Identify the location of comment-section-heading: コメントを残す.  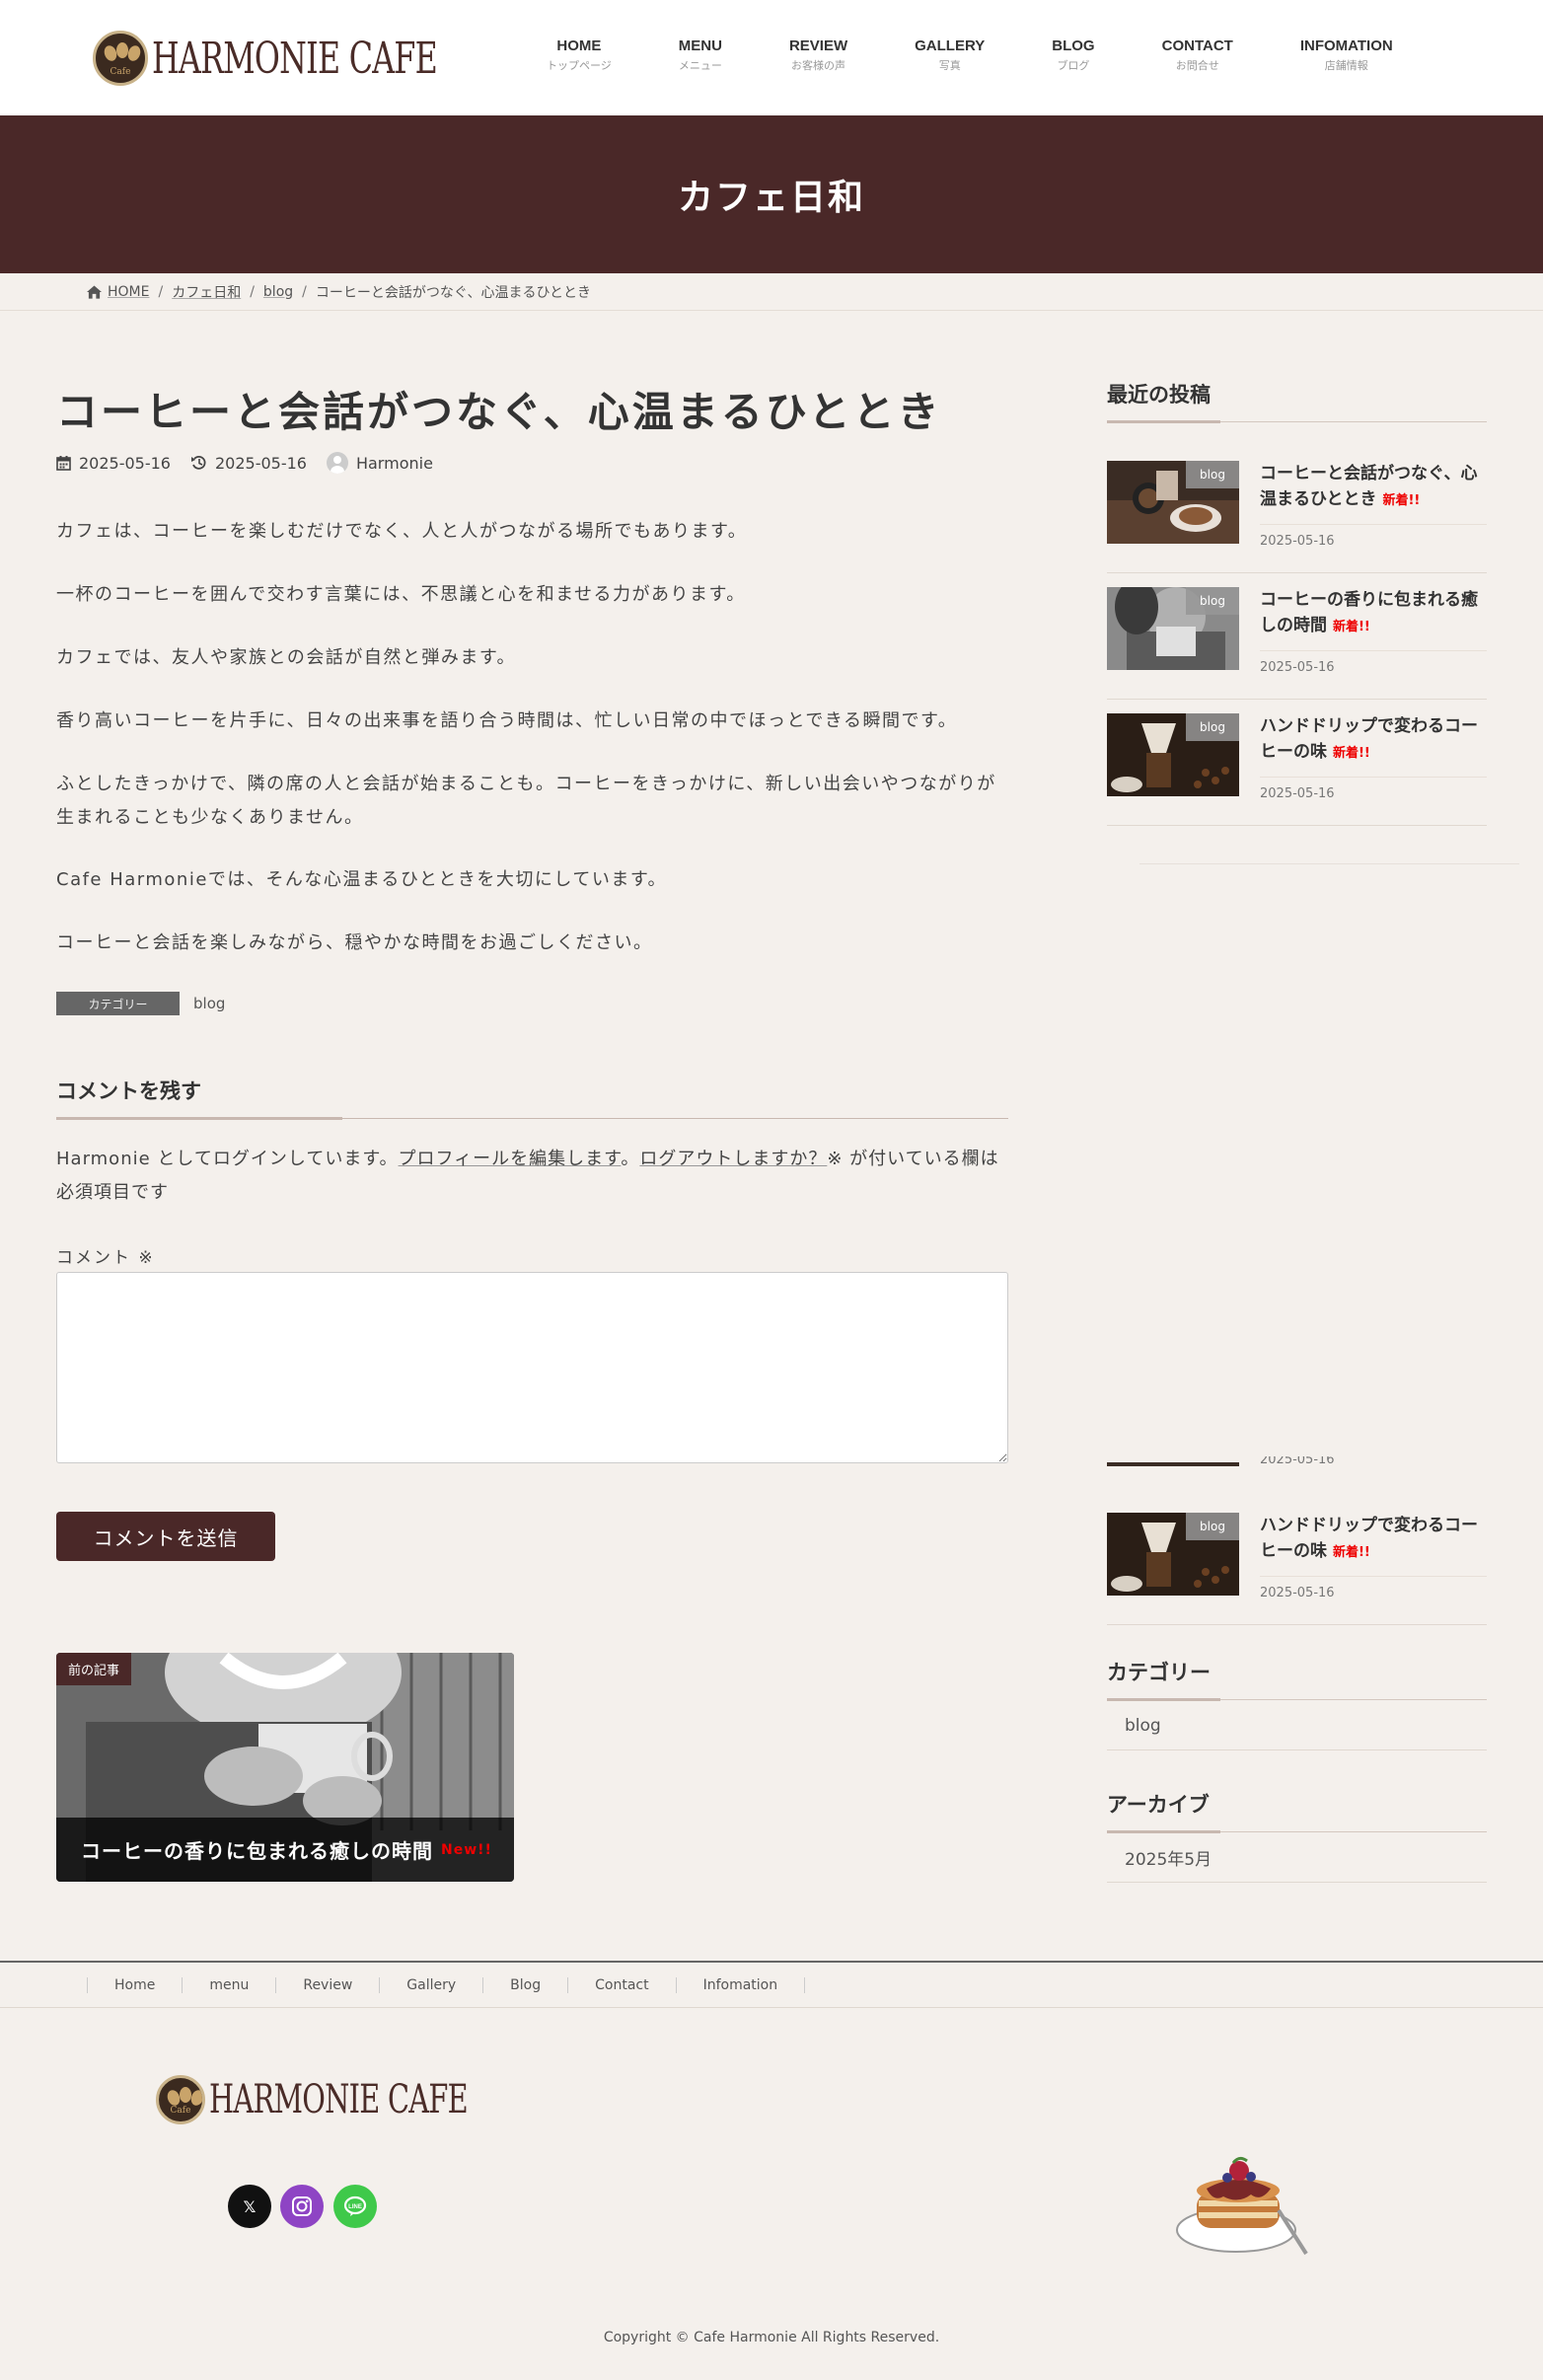
(532, 1098).